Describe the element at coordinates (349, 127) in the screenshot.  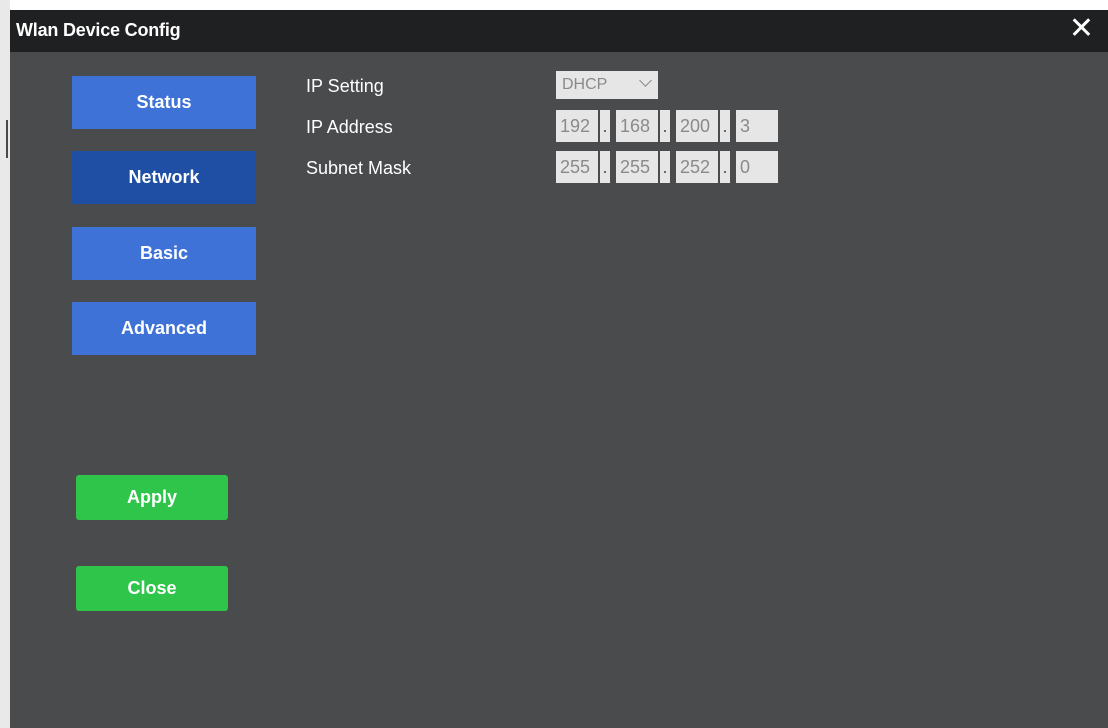
I see `ip-address-label: IP Address` at that location.